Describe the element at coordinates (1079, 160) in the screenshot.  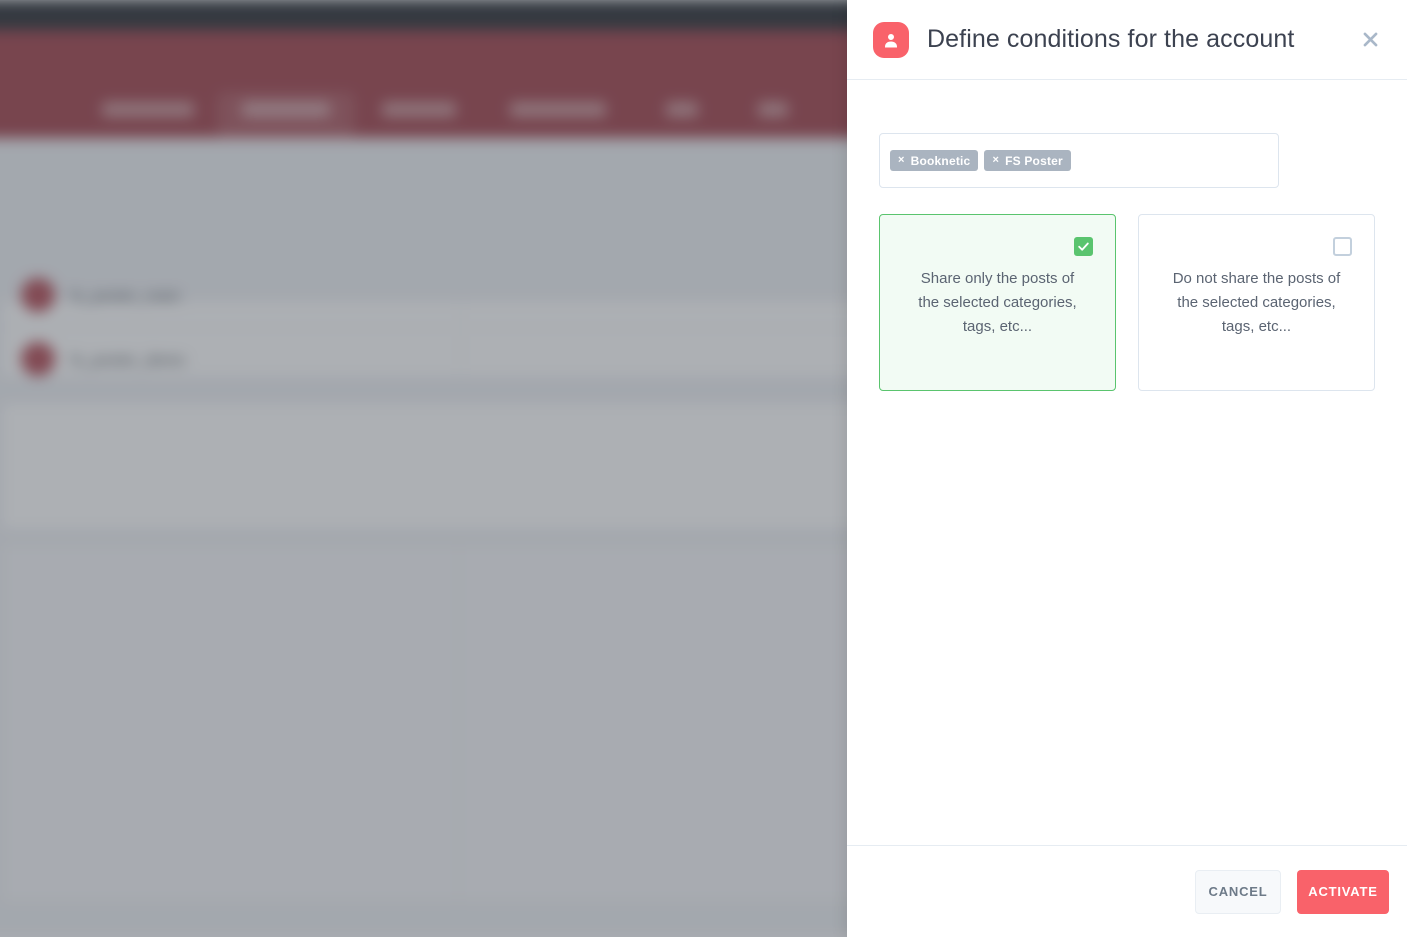
I see `conditions-tags-input: × Booknetic × FS Poster` at that location.